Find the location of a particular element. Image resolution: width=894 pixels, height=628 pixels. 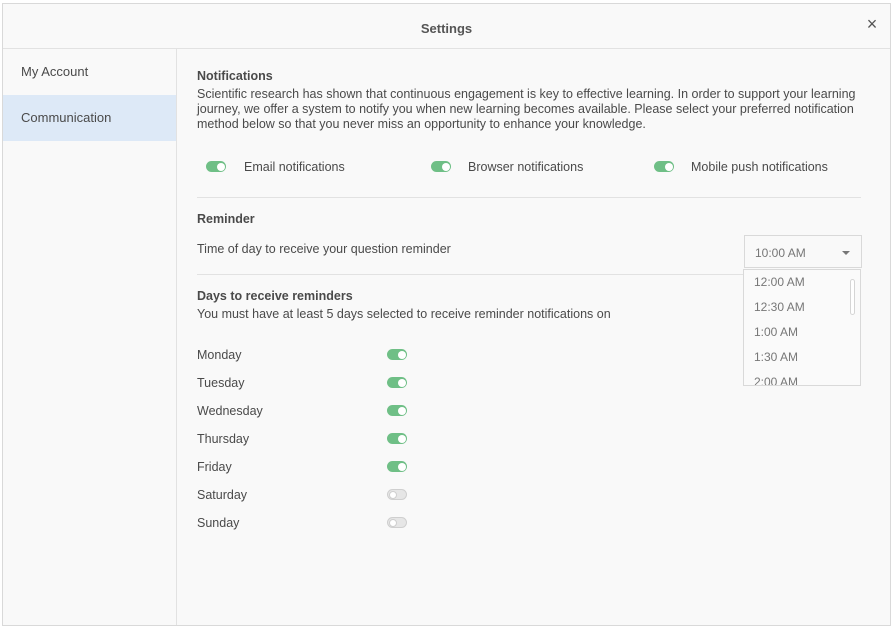

day-toggle-tuesday is located at coordinates (397, 382).